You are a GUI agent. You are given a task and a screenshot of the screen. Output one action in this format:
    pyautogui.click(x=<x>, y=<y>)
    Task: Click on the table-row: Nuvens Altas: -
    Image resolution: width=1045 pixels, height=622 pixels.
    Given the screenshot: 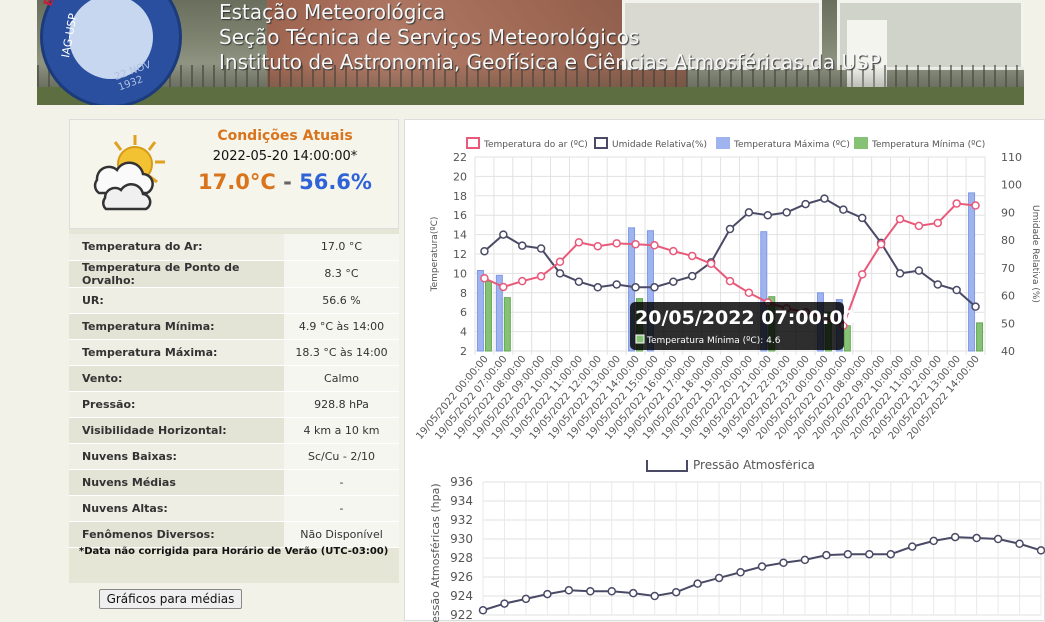 What is the action you would take?
    pyautogui.click(x=234, y=508)
    